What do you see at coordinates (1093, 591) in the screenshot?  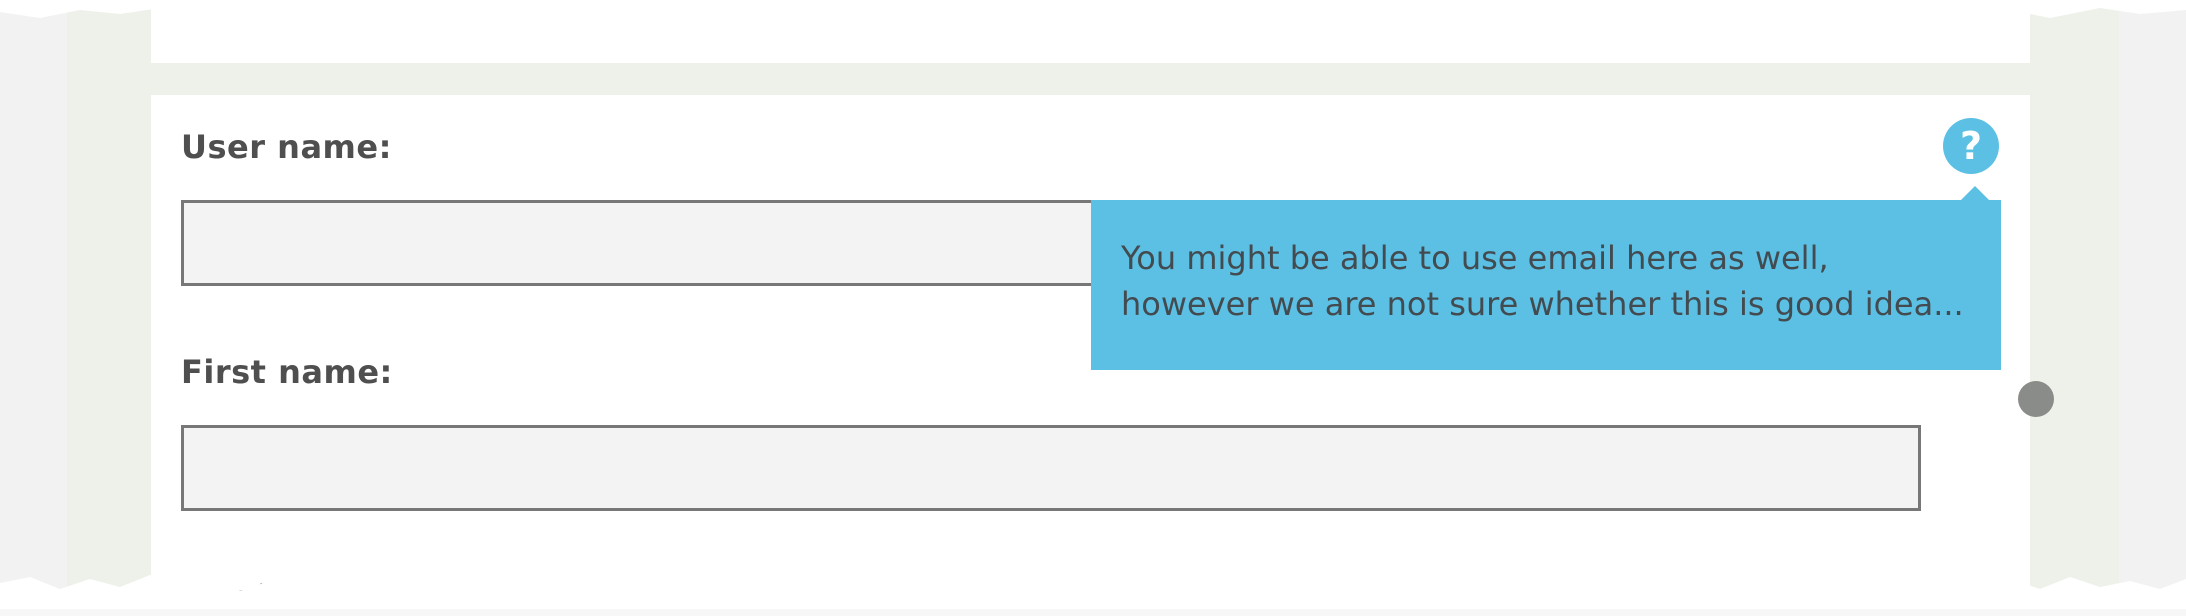 I see `torn-bottom-edge` at bounding box center [1093, 591].